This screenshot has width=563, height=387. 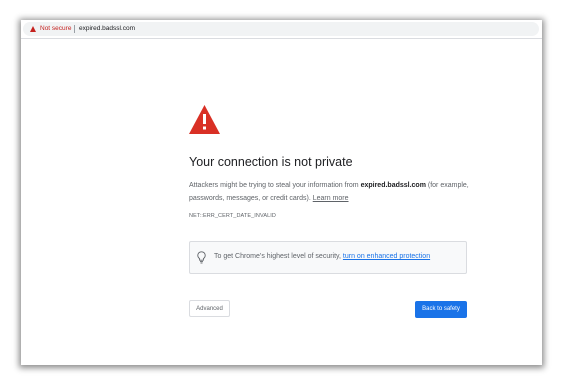 What do you see at coordinates (74, 29) in the screenshot?
I see `omnibox-separator` at bounding box center [74, 29].